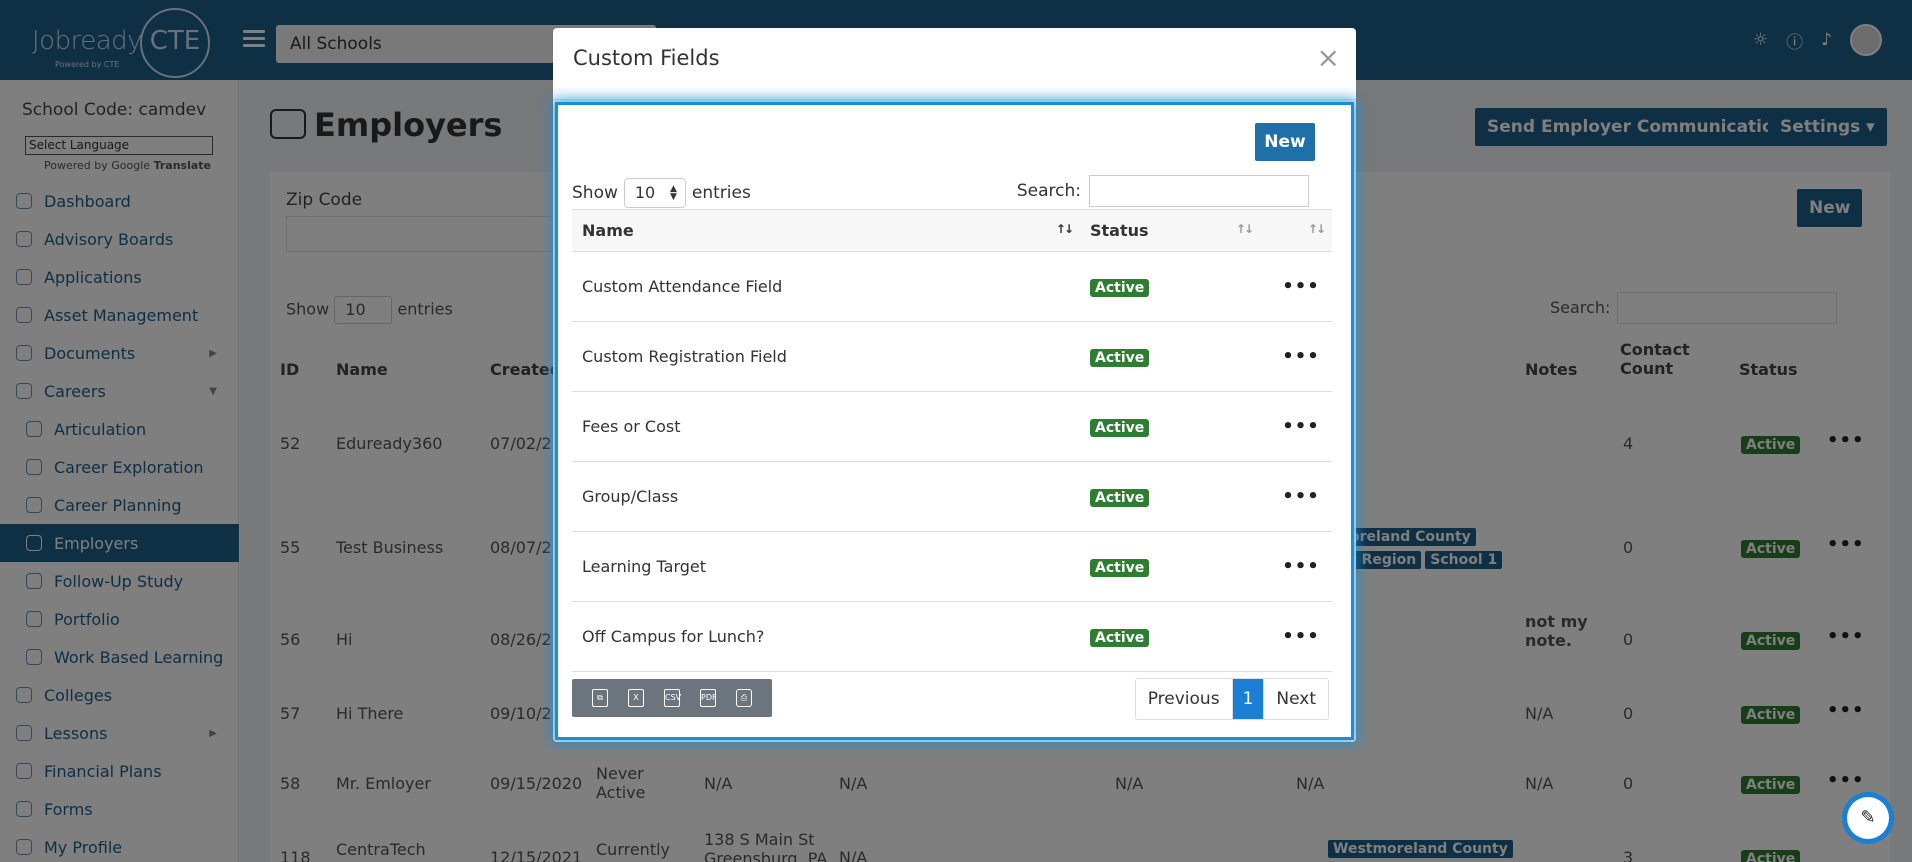  What do you see at coordinates (826, 636) in the screenshot?
I see `field-name: Off Campus for Lunch?` at bounding box center [826, 636].